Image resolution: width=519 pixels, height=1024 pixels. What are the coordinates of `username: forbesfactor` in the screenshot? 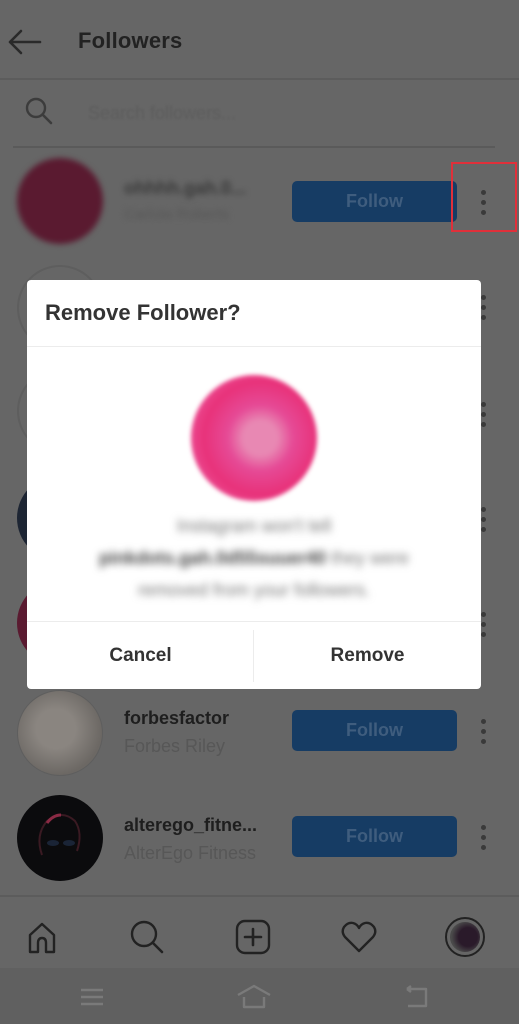 It's located at (176, 718).